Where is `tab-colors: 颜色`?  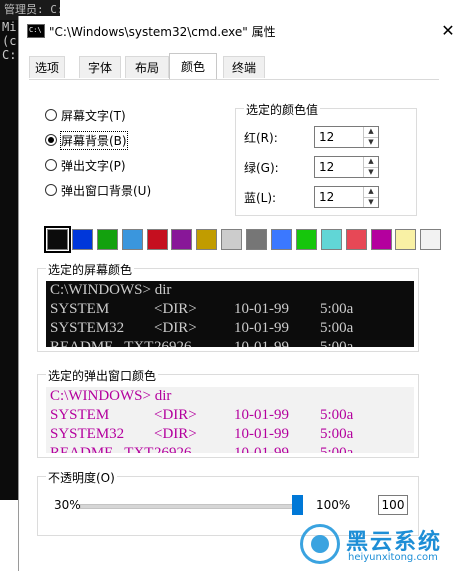
tab-colors: 颜色 is located at coordinates (193, 66).